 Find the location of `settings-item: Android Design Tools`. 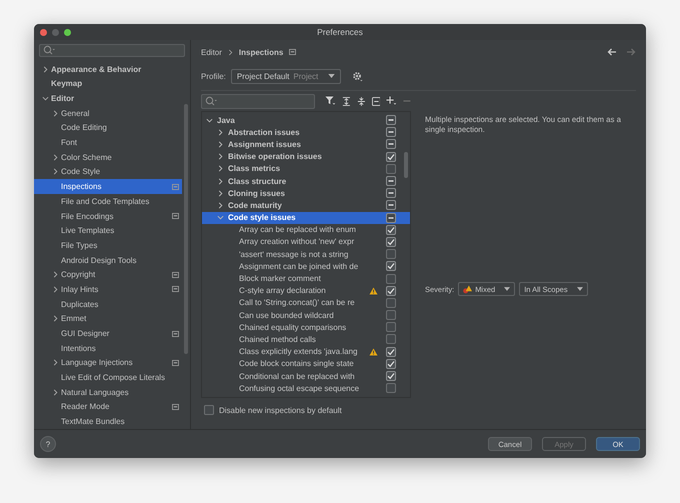

settings-item: Android Design Tools is located at coordinates (108, 260).